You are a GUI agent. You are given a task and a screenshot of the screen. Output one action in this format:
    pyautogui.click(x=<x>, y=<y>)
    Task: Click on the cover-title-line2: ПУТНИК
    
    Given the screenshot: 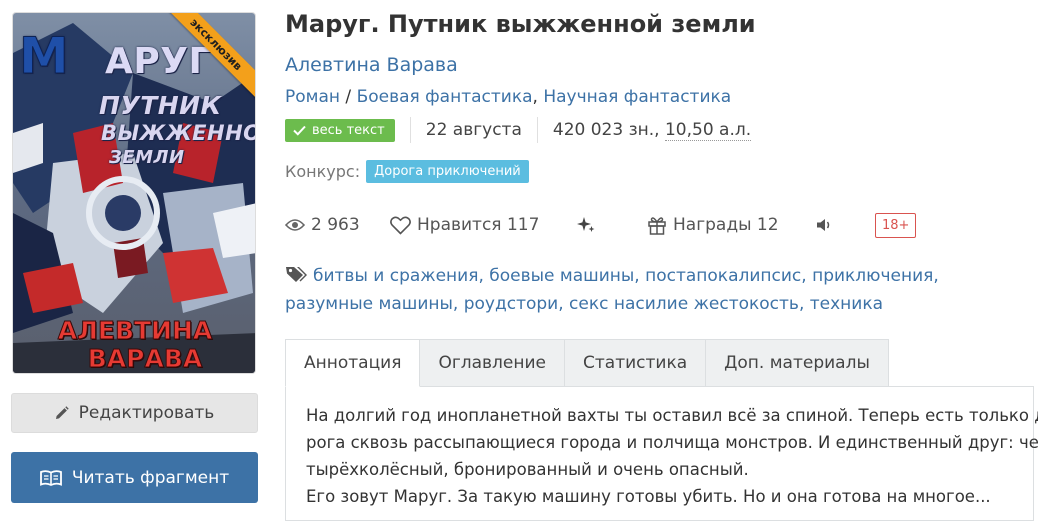 What is the action you would take?
    pyautogui.click(x=160, y=105)
    